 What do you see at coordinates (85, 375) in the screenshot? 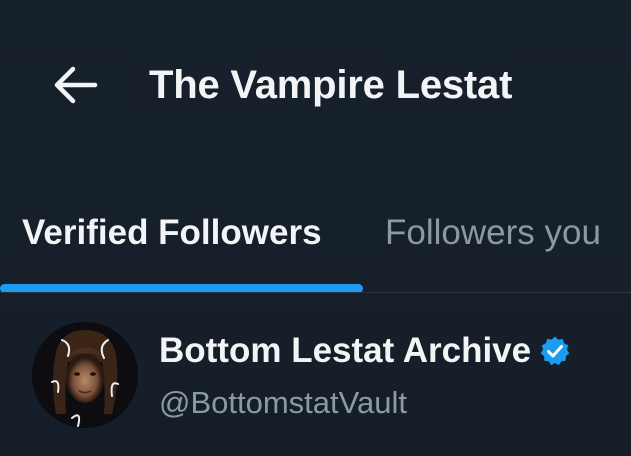
I see `avatar` at bounding box center [85, 375].